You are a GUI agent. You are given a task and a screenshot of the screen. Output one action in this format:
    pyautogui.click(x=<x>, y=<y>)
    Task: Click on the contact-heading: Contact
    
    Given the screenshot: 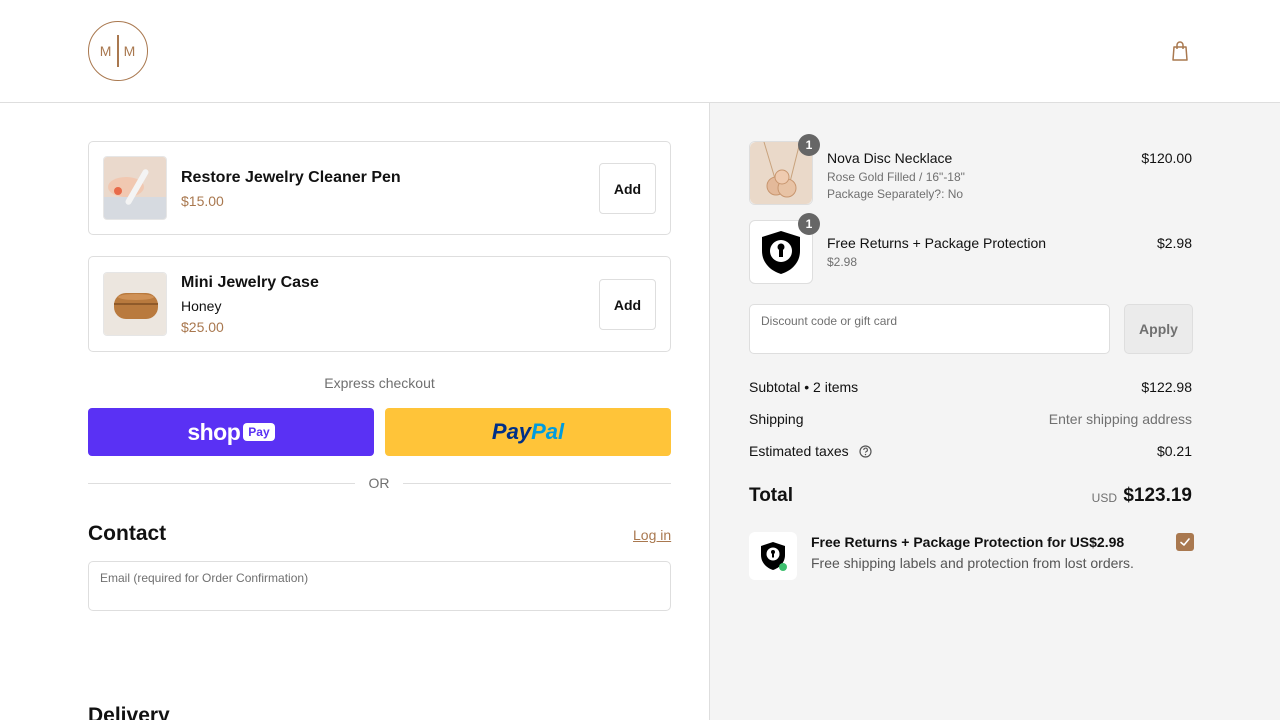 What is the action you would take?
    pyautogui.click(x=127, y=533)
    